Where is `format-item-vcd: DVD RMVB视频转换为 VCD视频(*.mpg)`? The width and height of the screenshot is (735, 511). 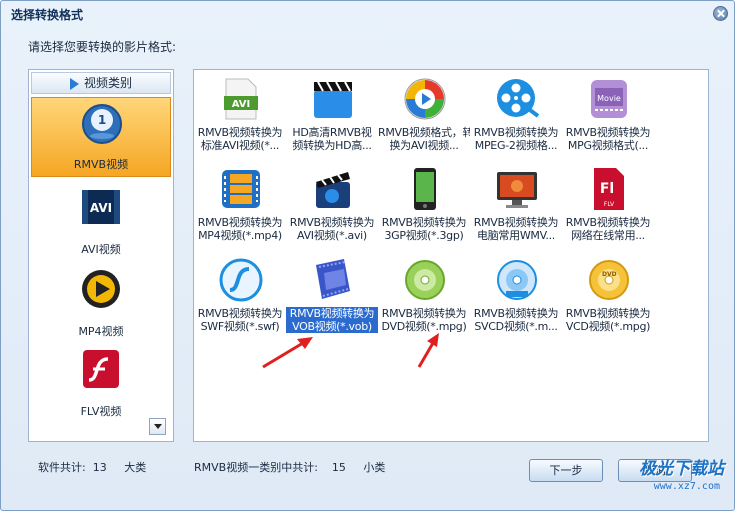
format-item-vcd: DVD RMVB视频转换为 VCD视频(*.mpg) is located at coordinates (608, 295).